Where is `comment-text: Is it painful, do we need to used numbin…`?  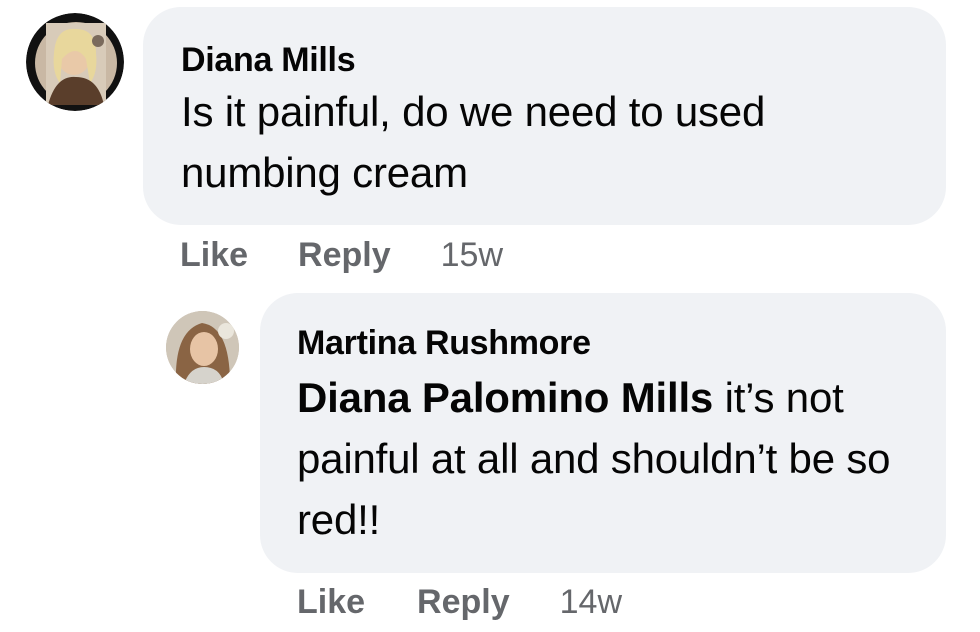 comment-text: Is it painful, do we need to used numbin… is located at coordinates (473, 142).